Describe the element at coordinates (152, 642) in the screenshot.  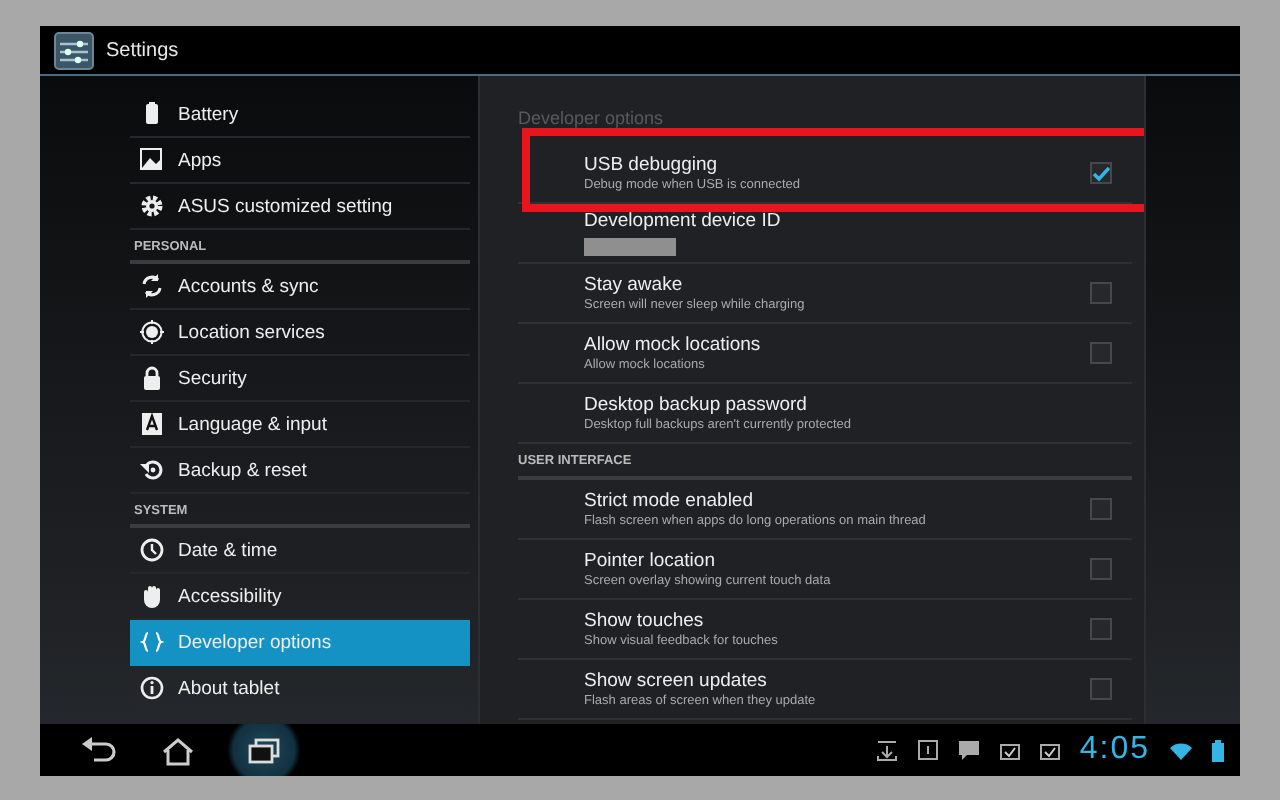
I see `braces-icon` at that location.